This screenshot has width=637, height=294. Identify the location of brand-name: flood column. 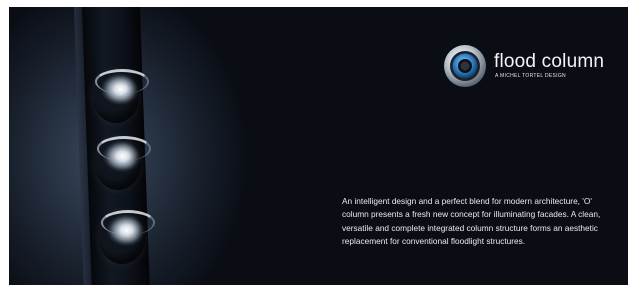
(549, 61).